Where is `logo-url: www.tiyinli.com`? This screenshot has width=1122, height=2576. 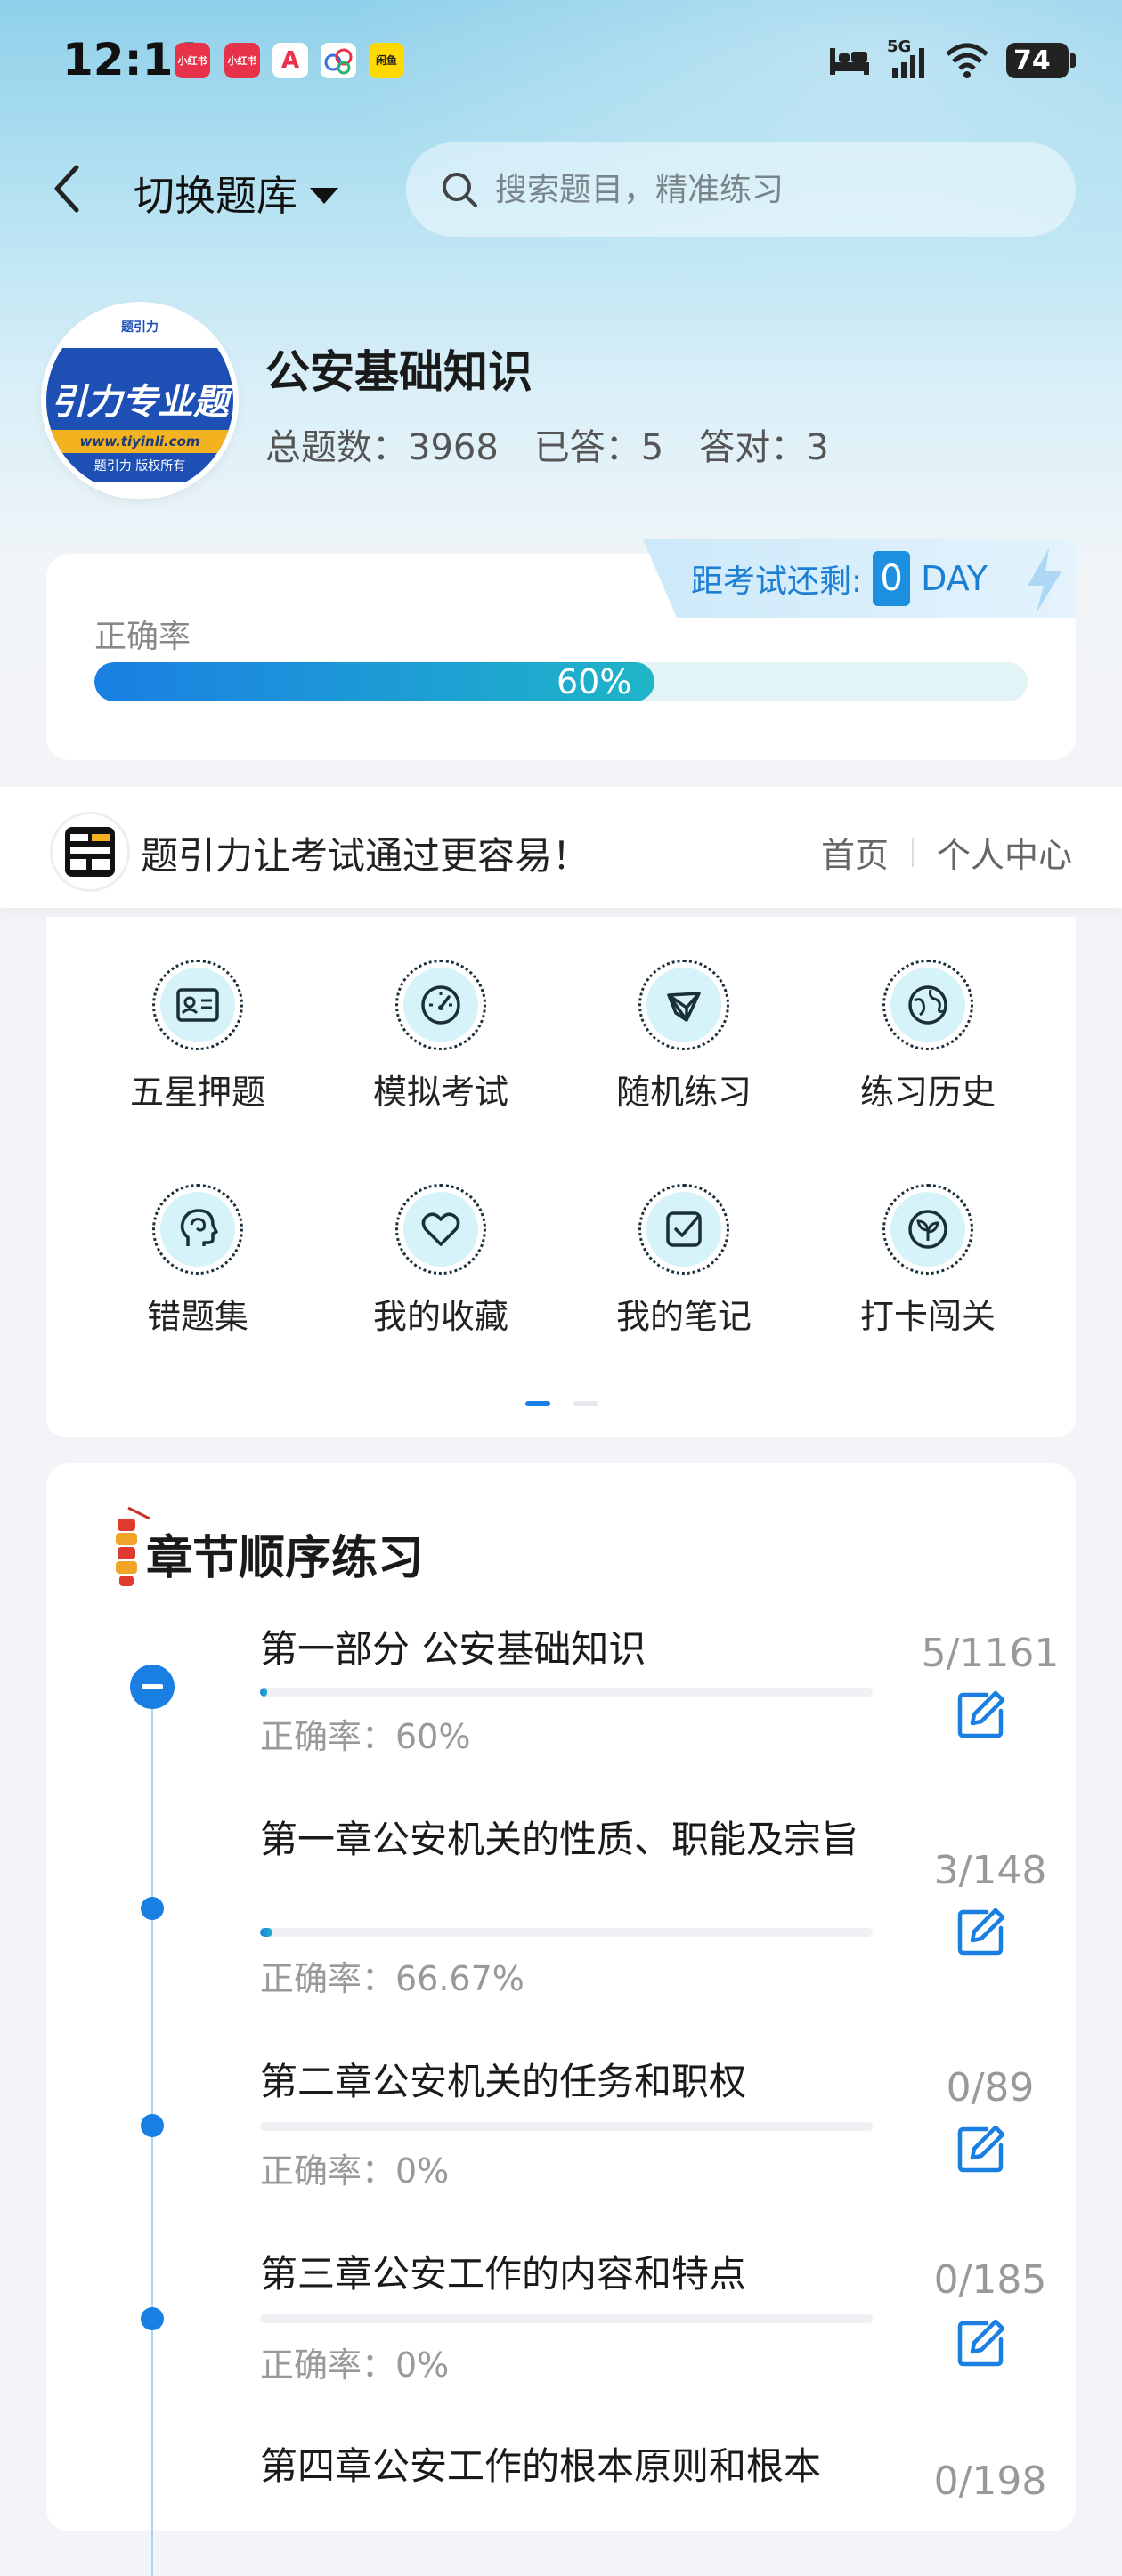
logo-url: www.tiyinli.com is located at coordinates (139, 441).